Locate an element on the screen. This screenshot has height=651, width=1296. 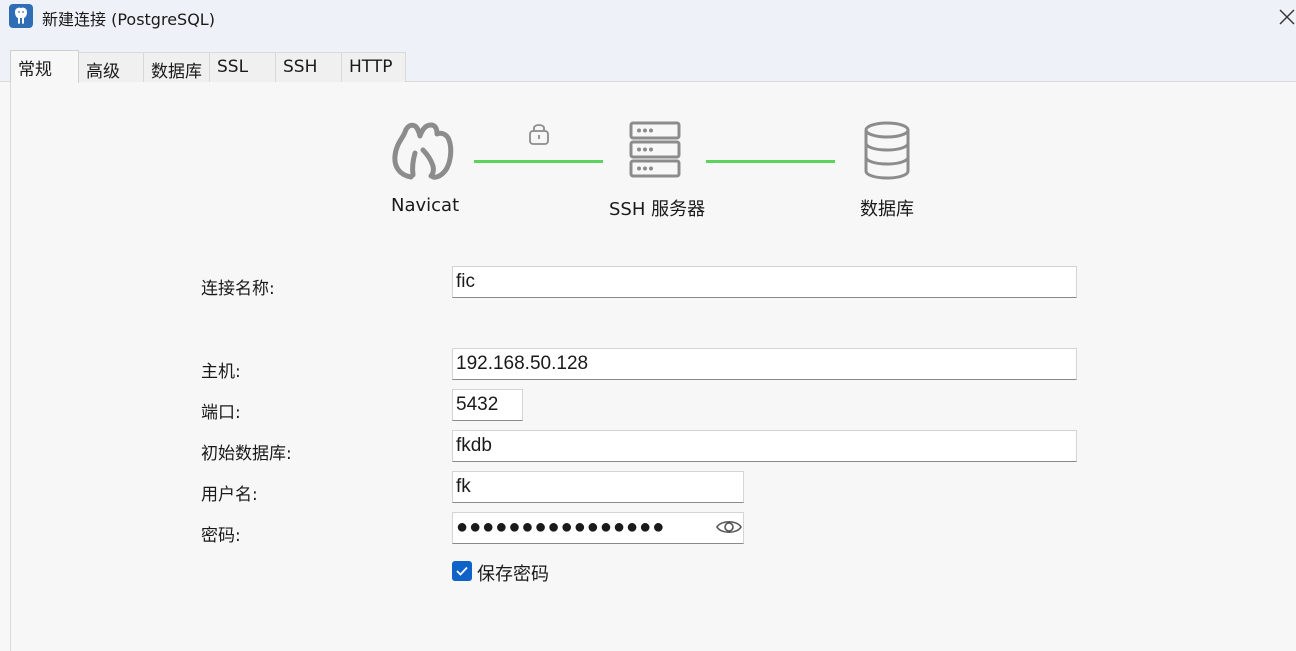
tab-label: 高级 is located at coordinates (103, 72).